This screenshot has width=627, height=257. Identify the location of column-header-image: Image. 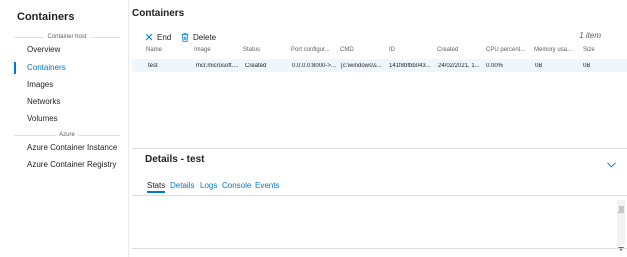
(202, 50).